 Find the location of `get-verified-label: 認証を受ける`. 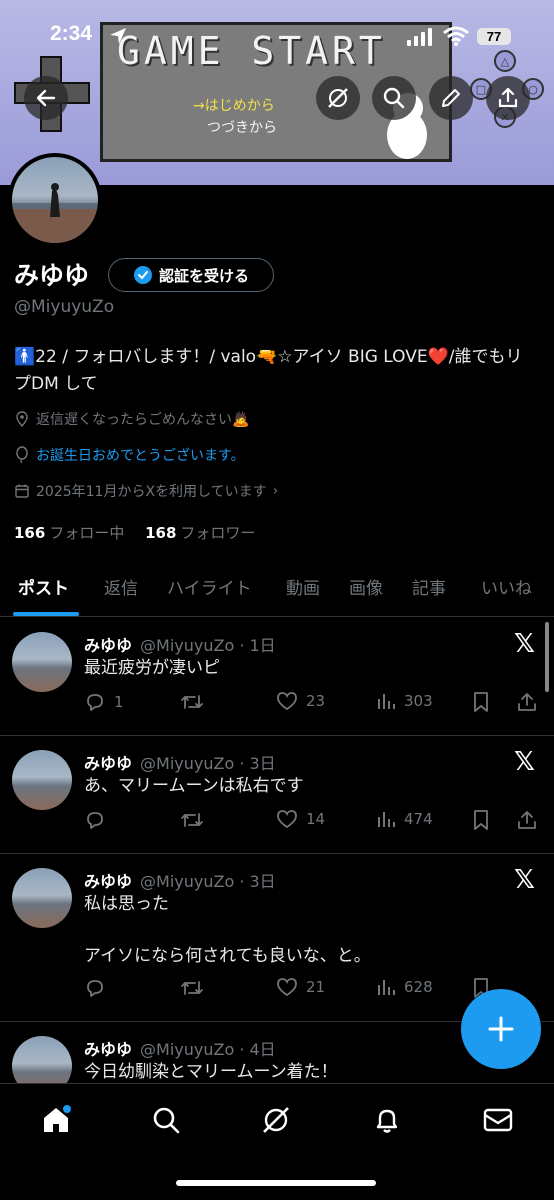

get-verified-label: 認証を受ける is located at coordinates (203, 275).